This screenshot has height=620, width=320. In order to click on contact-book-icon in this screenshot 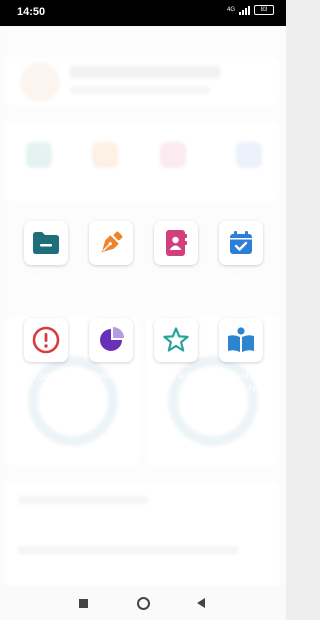, I will do `click(176, 243)`.